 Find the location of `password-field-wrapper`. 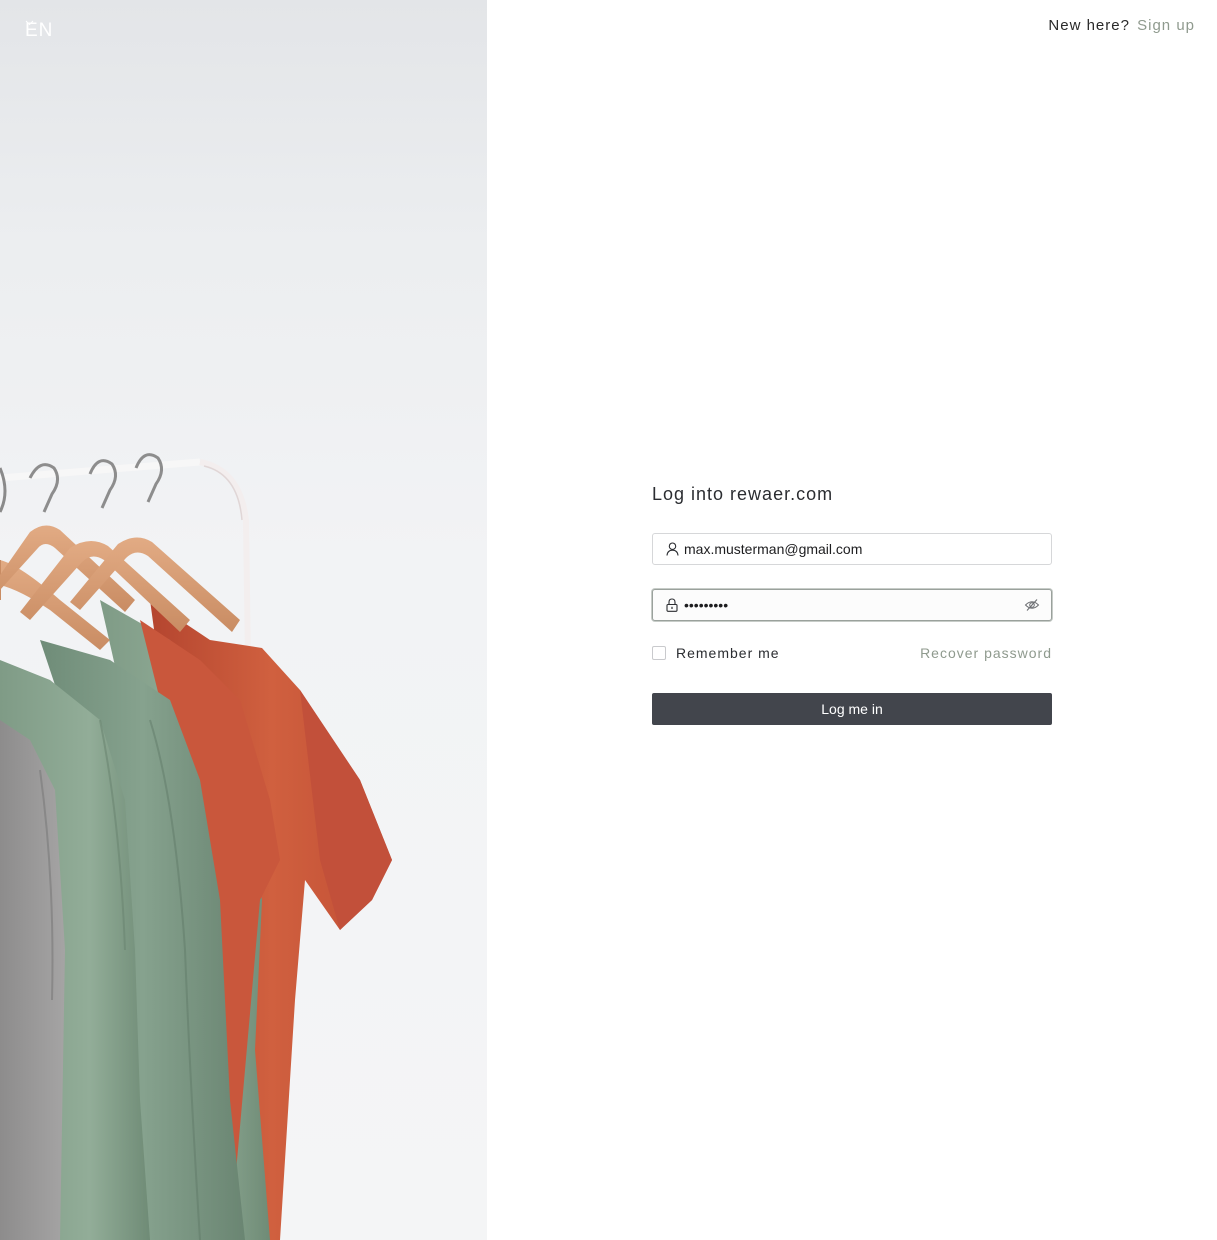

password-field-wrapper is located at coordinates (852, 605).